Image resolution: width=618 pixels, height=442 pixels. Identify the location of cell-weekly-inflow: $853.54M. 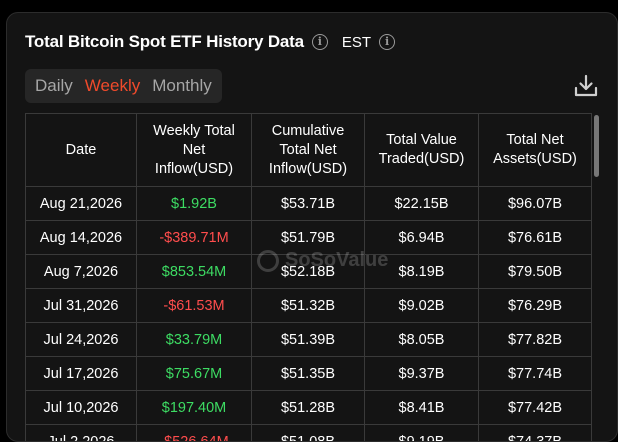
(194, 272).